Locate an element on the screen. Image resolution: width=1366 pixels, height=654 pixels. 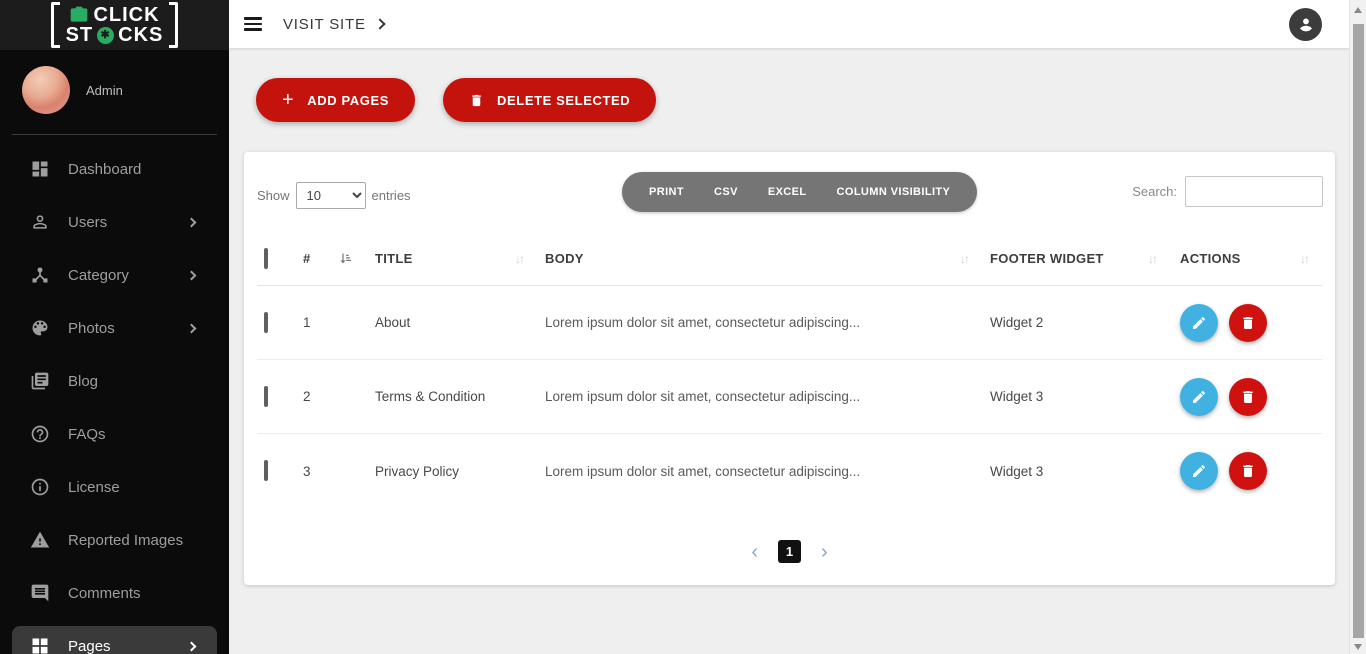
admin-name: Admin is located at coordinates (104, 90).